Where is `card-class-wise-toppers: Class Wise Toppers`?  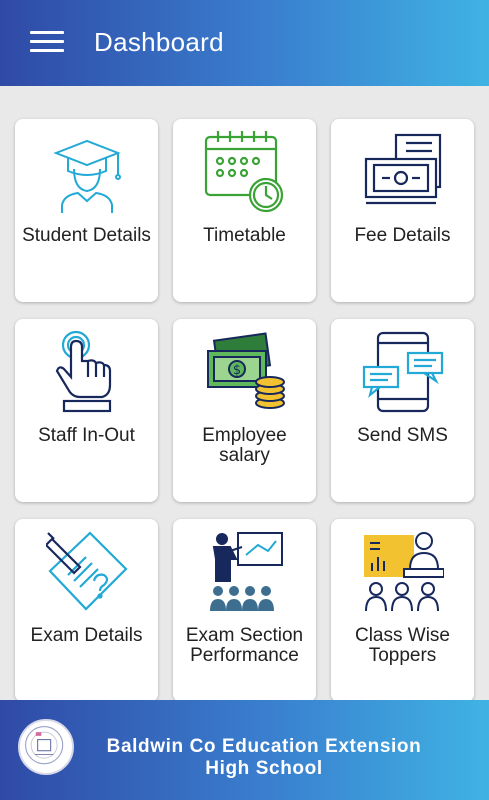
card-class-wise-toppers: Class Wise Toppers is located at coordinates (402, 610).